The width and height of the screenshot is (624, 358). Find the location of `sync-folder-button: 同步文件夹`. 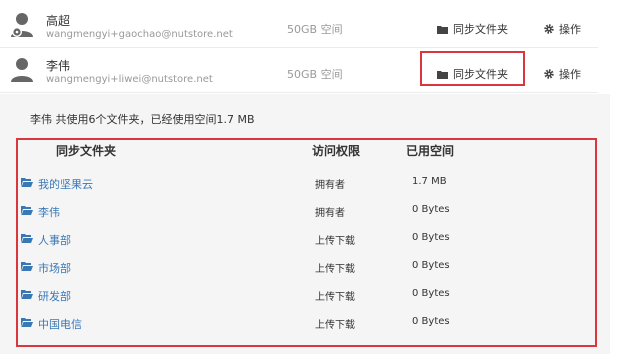

sync-folder-button: 同步文件夹 is located at coordinates (472, 29).